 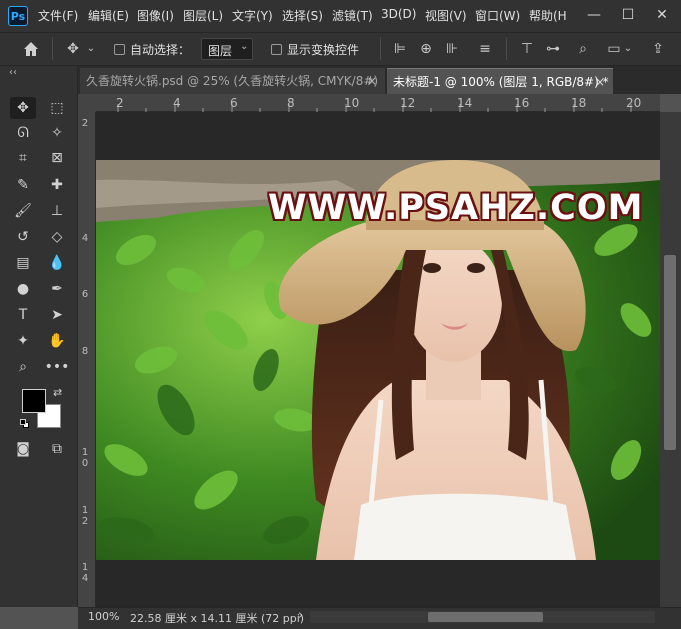 What do you see at coordinates (323, 50) in the screenshot?
I see `show-transform-label: 显示变换控件` at bounding box center [323, 50].